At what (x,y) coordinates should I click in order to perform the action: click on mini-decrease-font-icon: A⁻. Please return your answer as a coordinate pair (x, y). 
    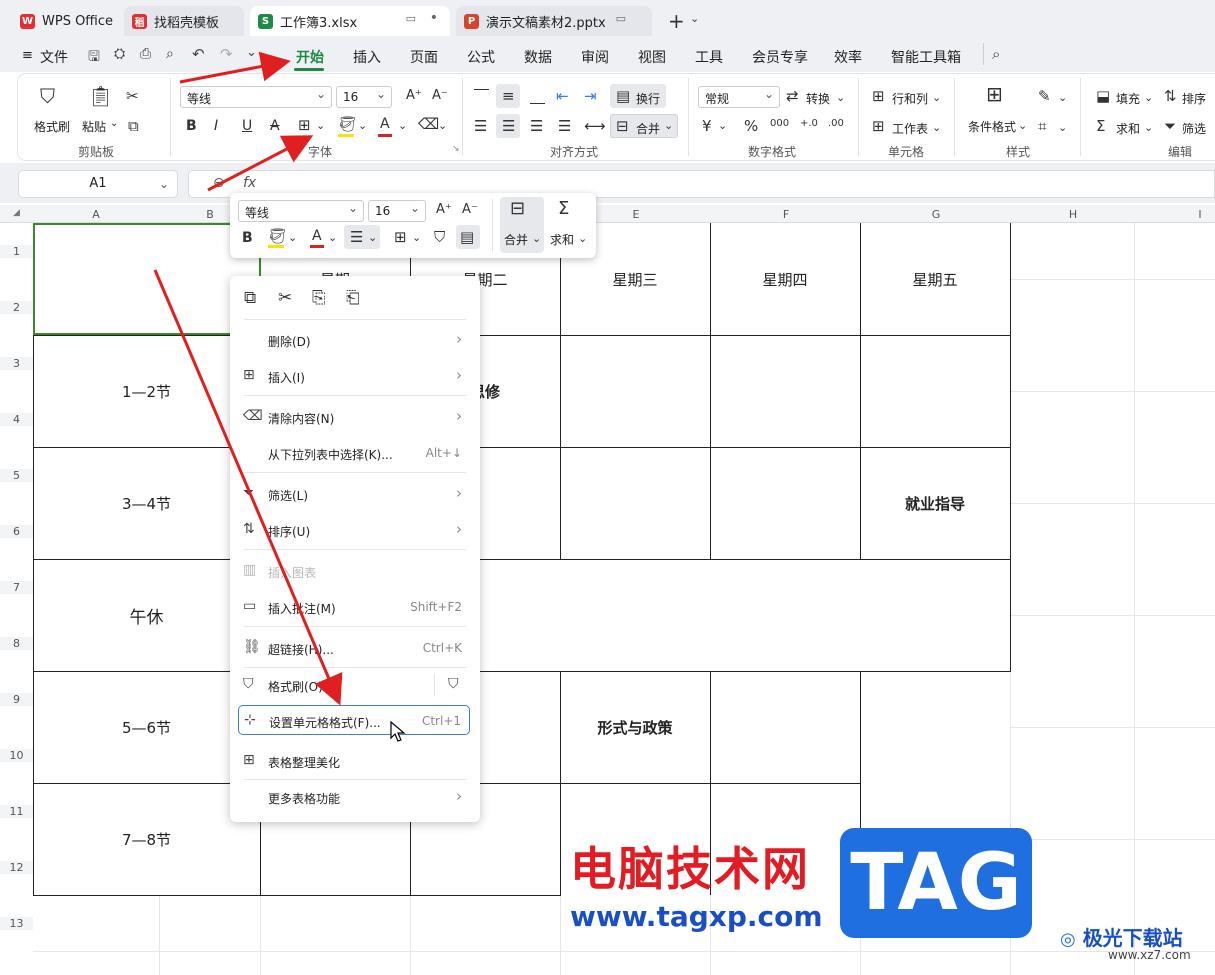
    Looking at the image, I should click on (470, 210).